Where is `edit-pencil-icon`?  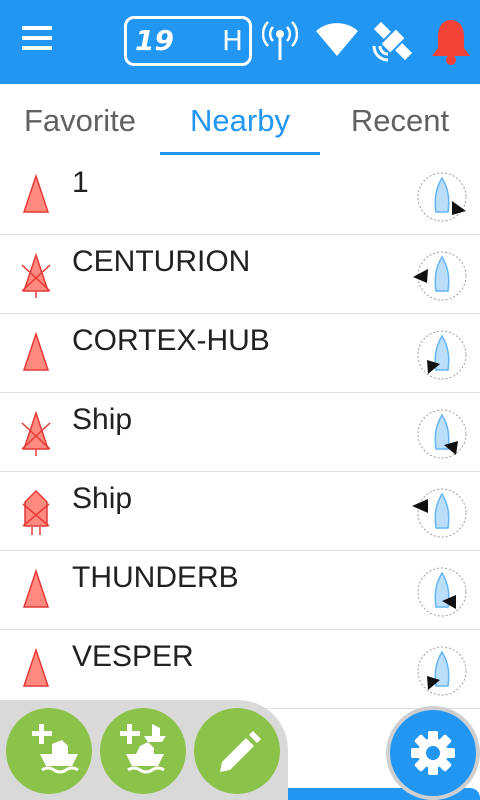
edit-pencil-icon is located at coordinates (240, 751).